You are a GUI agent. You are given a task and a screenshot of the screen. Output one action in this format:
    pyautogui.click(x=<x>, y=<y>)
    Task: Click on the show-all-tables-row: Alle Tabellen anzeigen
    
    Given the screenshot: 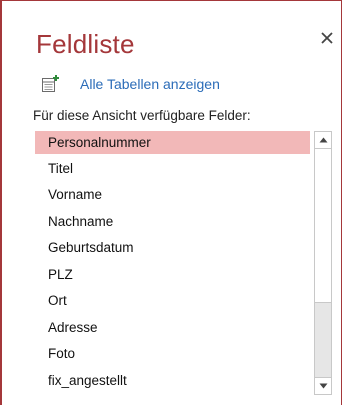 What is the action you would take?
    pyautogui.click(x=130, y=84)
    